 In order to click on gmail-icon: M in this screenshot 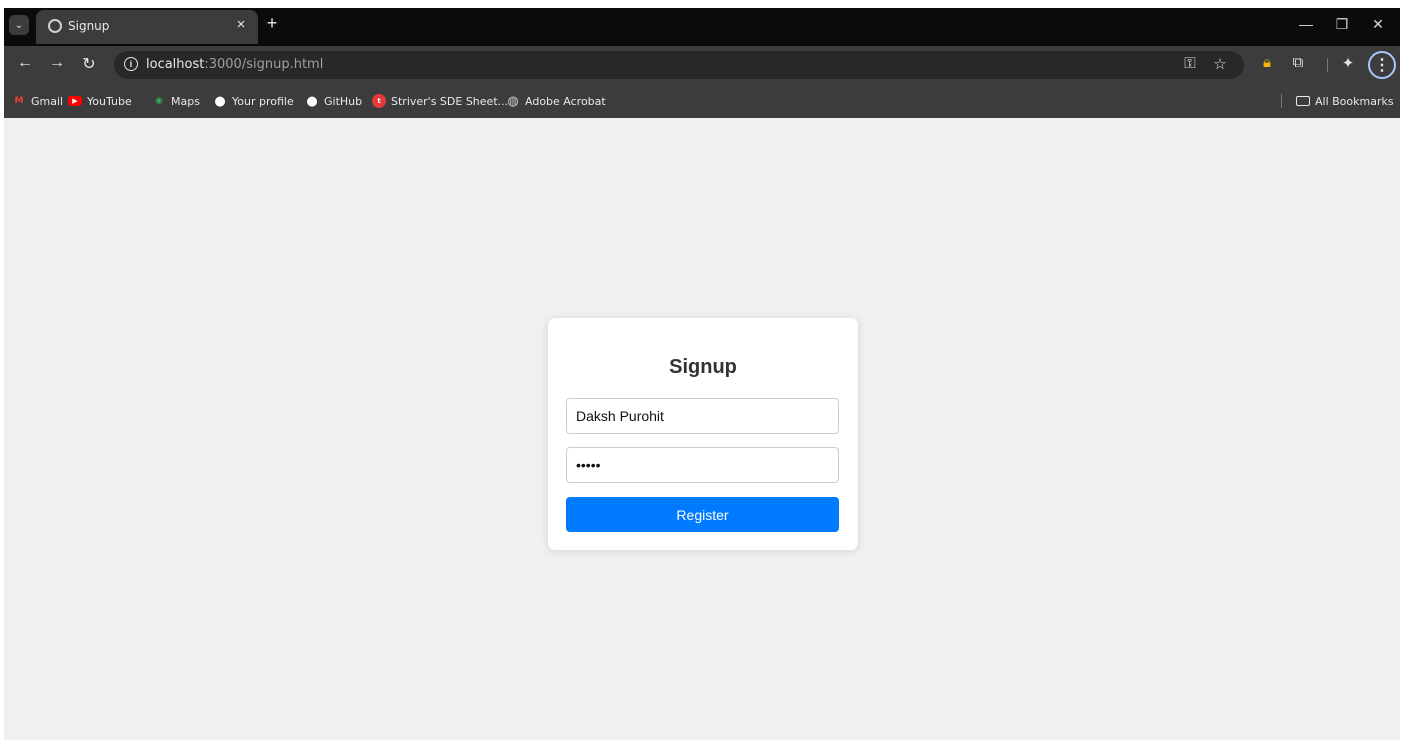, I will do `click(19, 101)`.